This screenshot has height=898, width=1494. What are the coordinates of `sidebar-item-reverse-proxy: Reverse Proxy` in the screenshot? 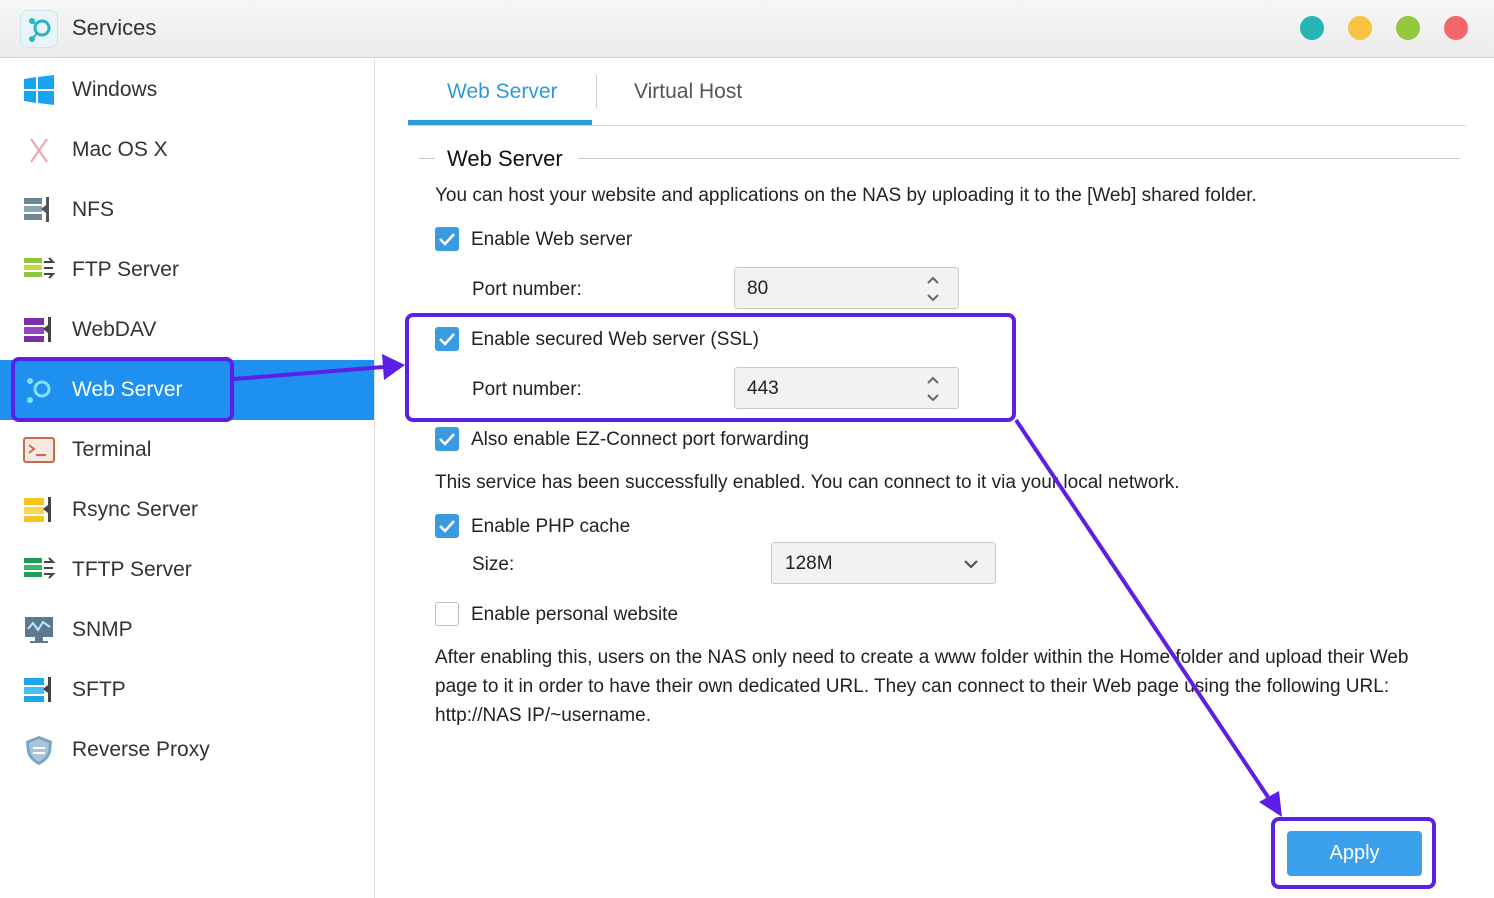 It's located at (187, 750).